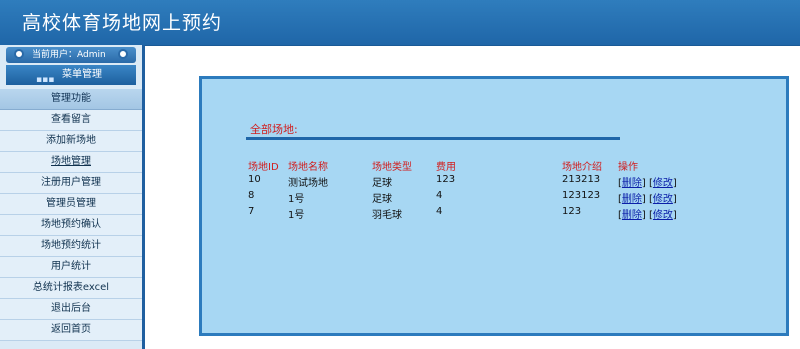  What do you see at coordinates (71, 288) in the screenshot?
I see `sidebar-item-excel-report: 总统计报表excel` at bounding box center [71, 288].